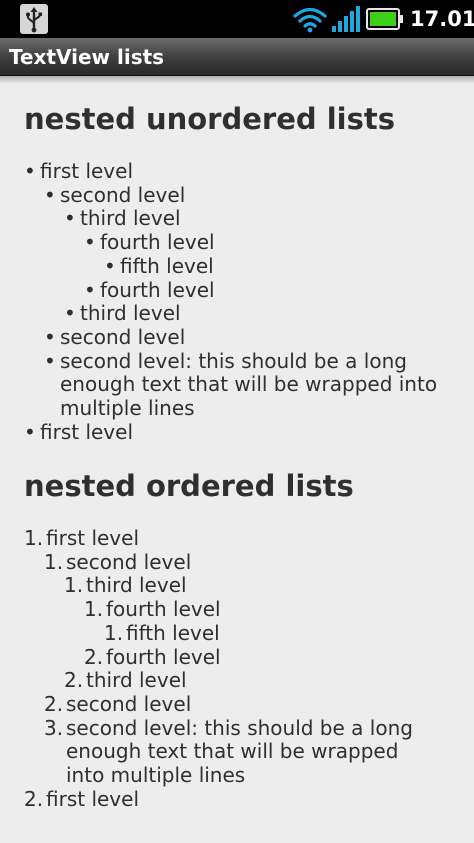 This screenshot has width=474, height=843. I want to click on action-bar: TextView lists, so click(237, 57).